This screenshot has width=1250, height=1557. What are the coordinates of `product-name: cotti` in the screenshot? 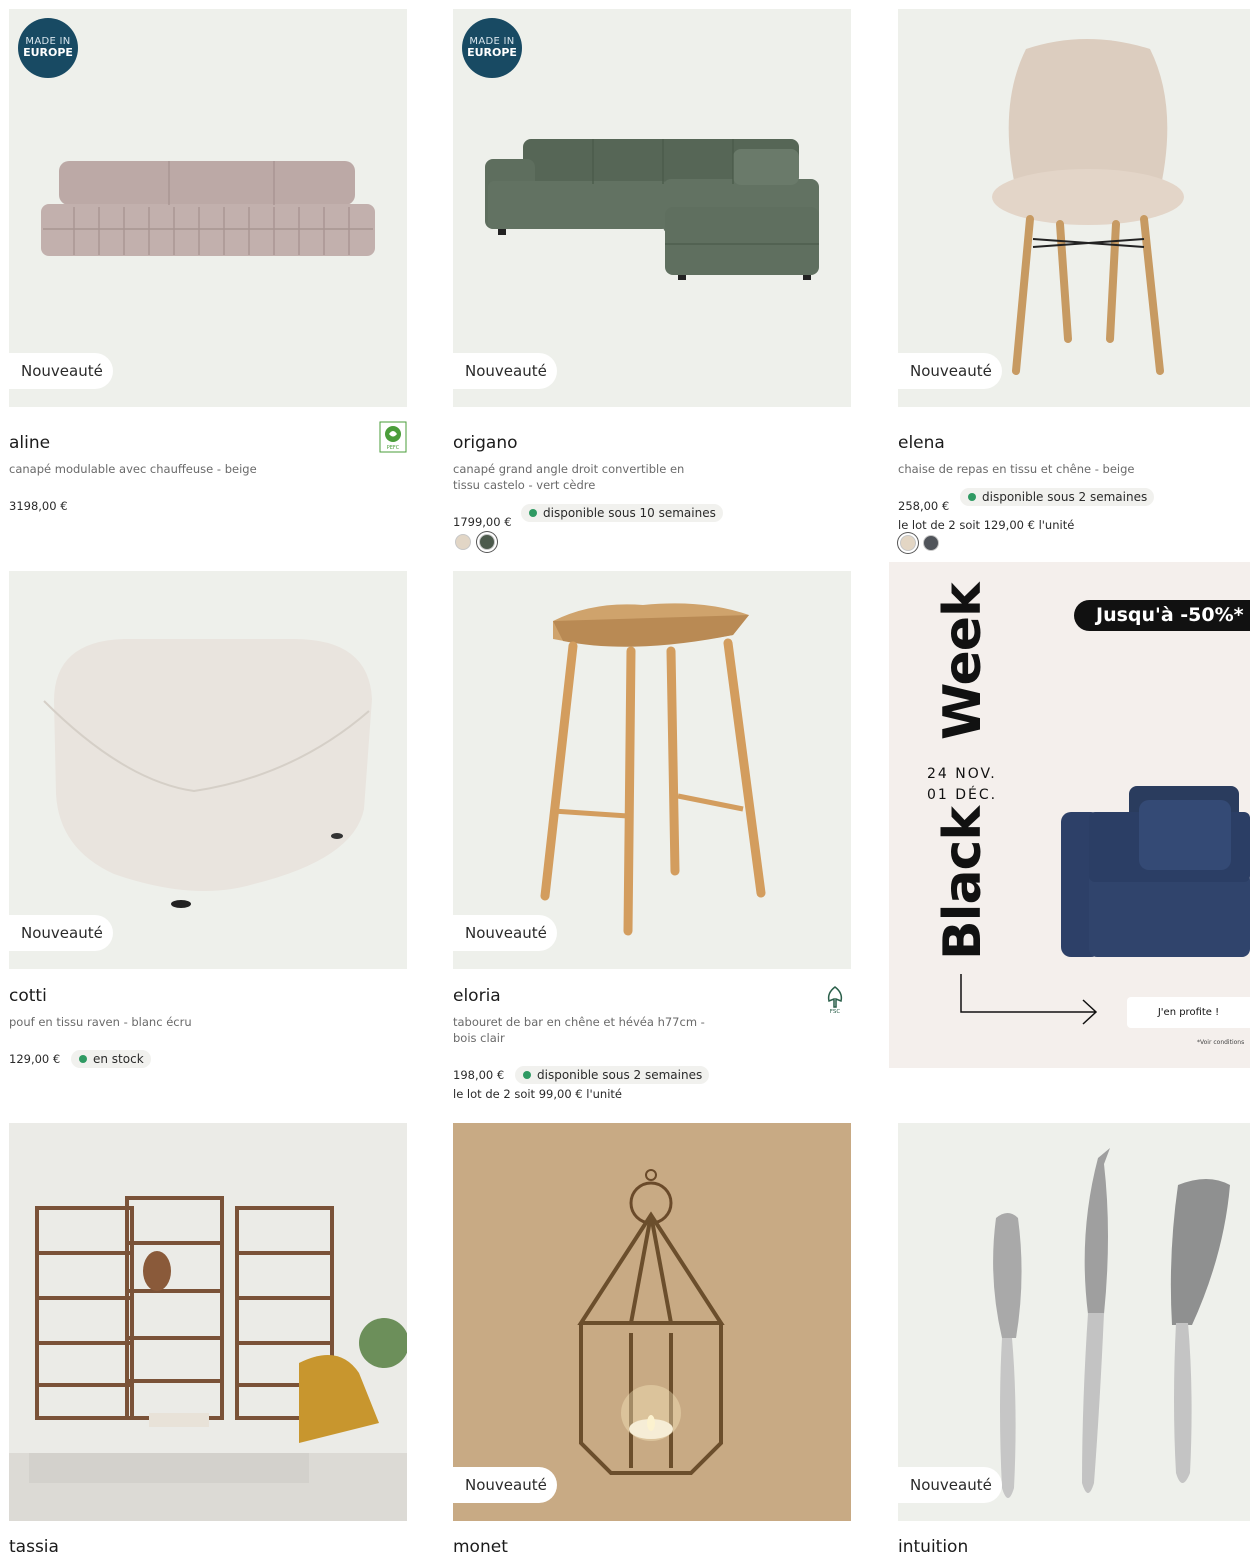 It's located at (28, 996).